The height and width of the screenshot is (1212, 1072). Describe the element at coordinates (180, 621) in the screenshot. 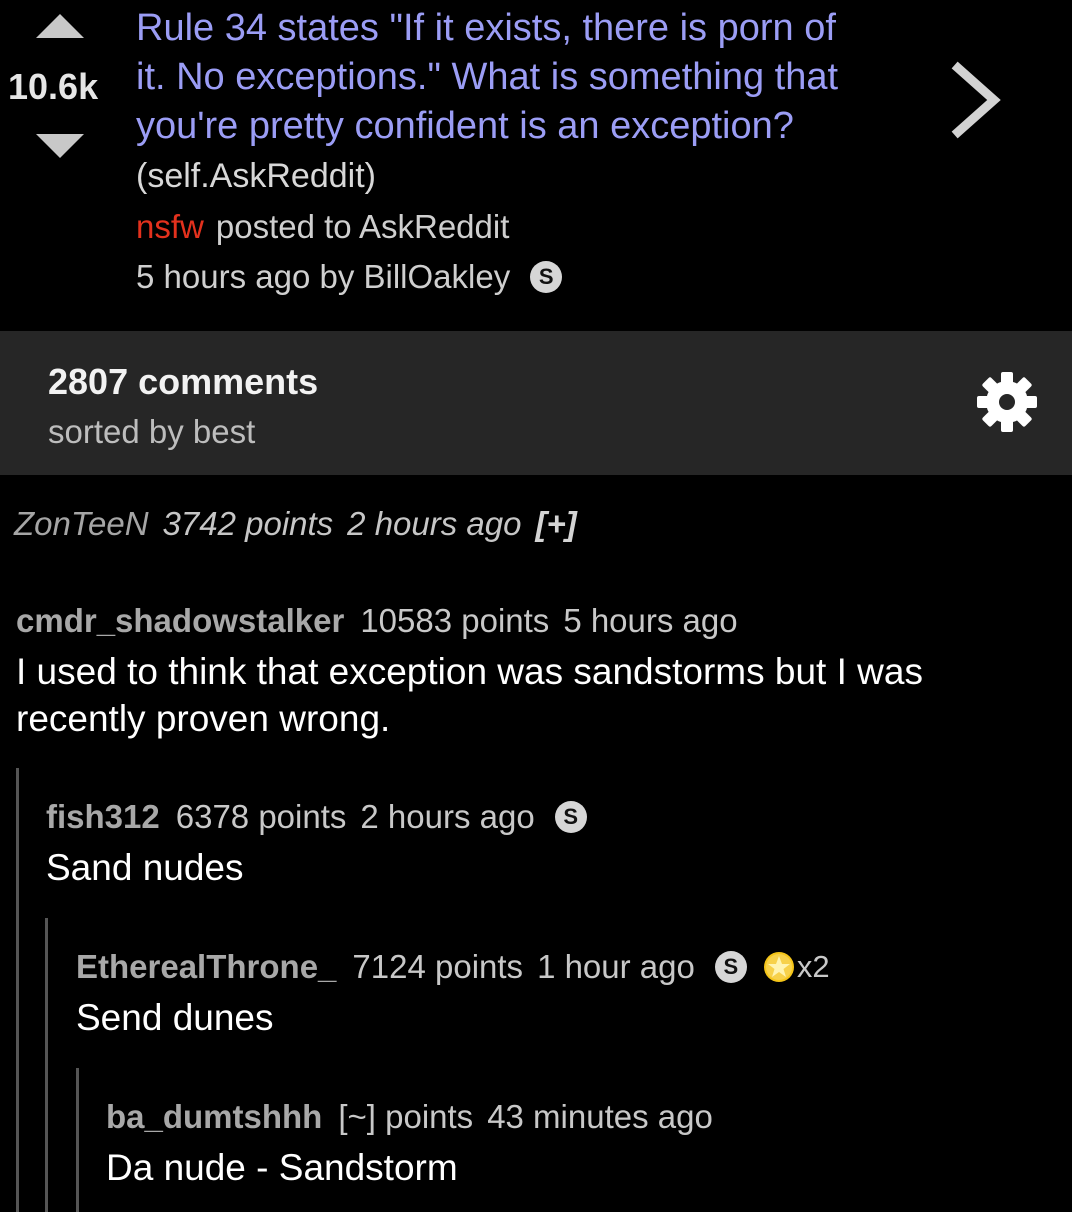

I see `comment-author: cmdr_shadowstalker` at that location.